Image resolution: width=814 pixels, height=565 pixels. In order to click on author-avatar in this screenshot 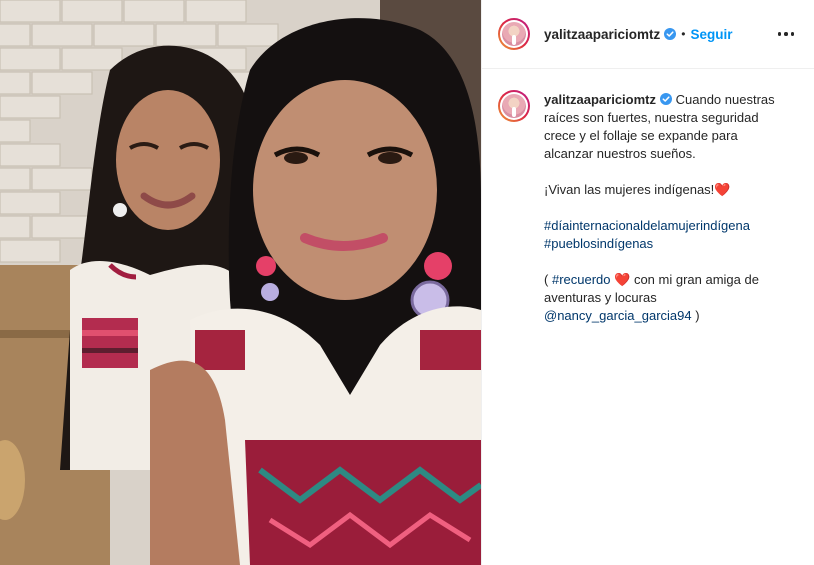, I will do `click(514, 34)`.